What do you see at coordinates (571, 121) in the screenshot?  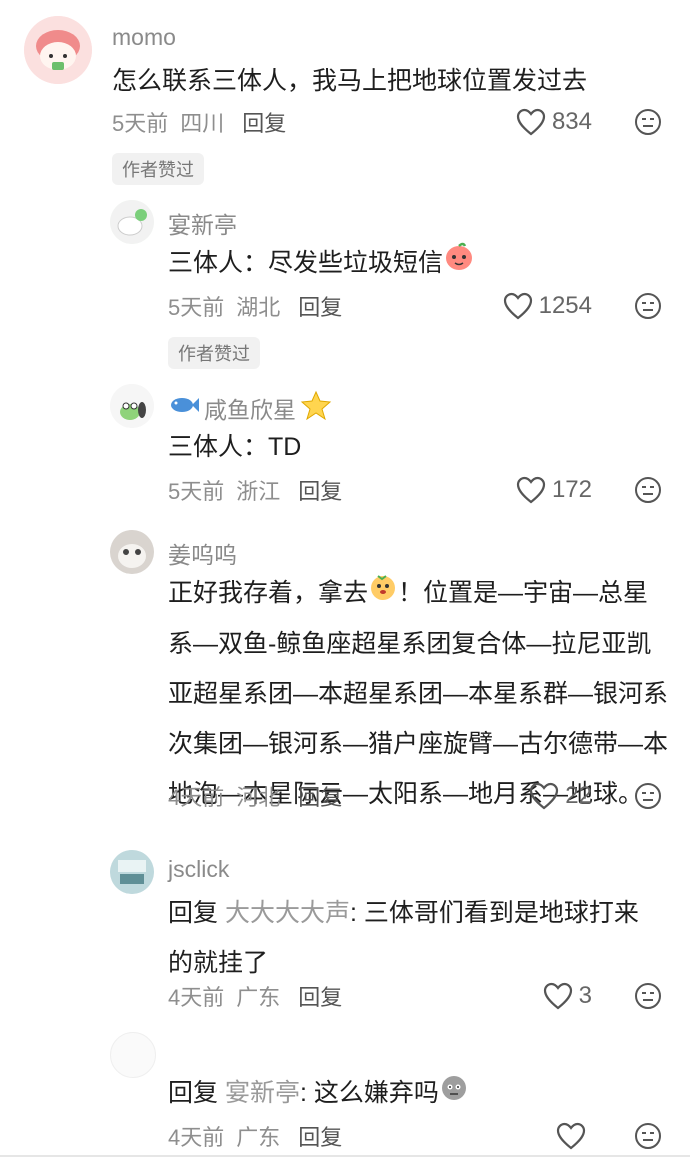 I see `like-count: 834` at bounding box center [571, 121].